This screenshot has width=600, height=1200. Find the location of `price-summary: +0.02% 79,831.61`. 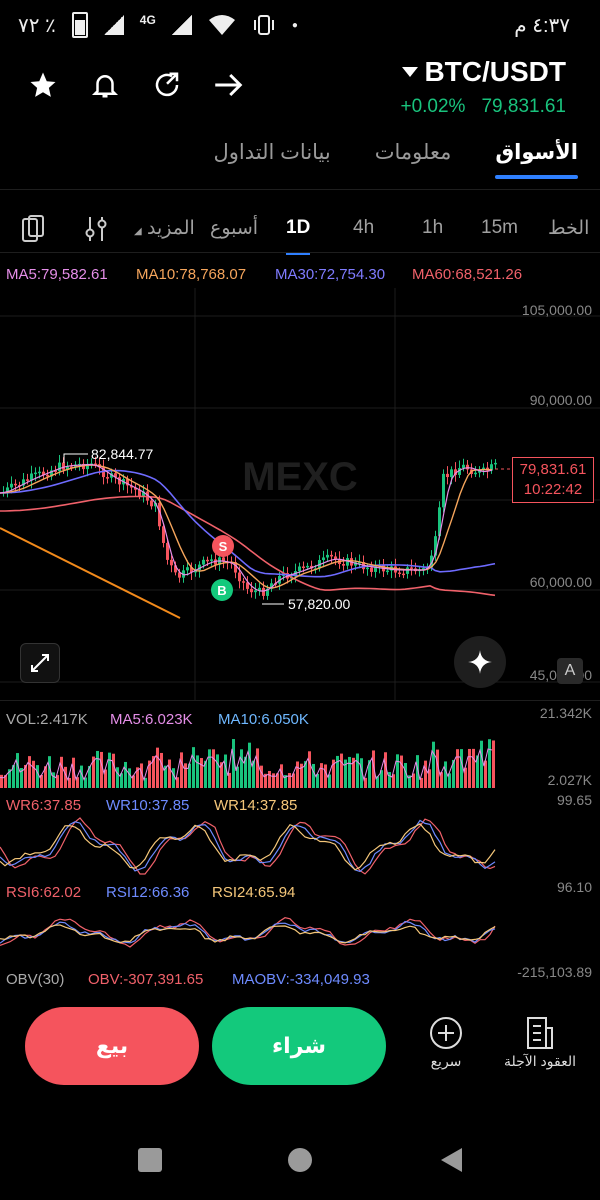

price-summary: +0.02% 79,831.61 is located at coordinates (483, 107).